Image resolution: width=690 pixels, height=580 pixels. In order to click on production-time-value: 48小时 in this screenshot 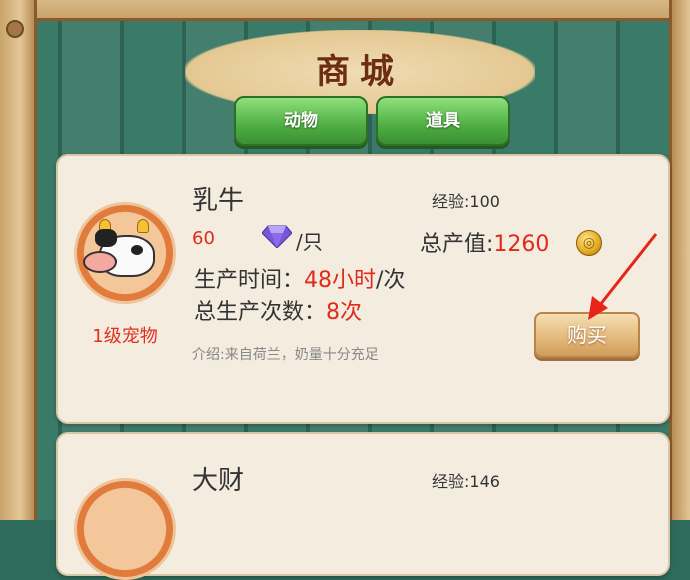, I will do `click(340, 280)`.